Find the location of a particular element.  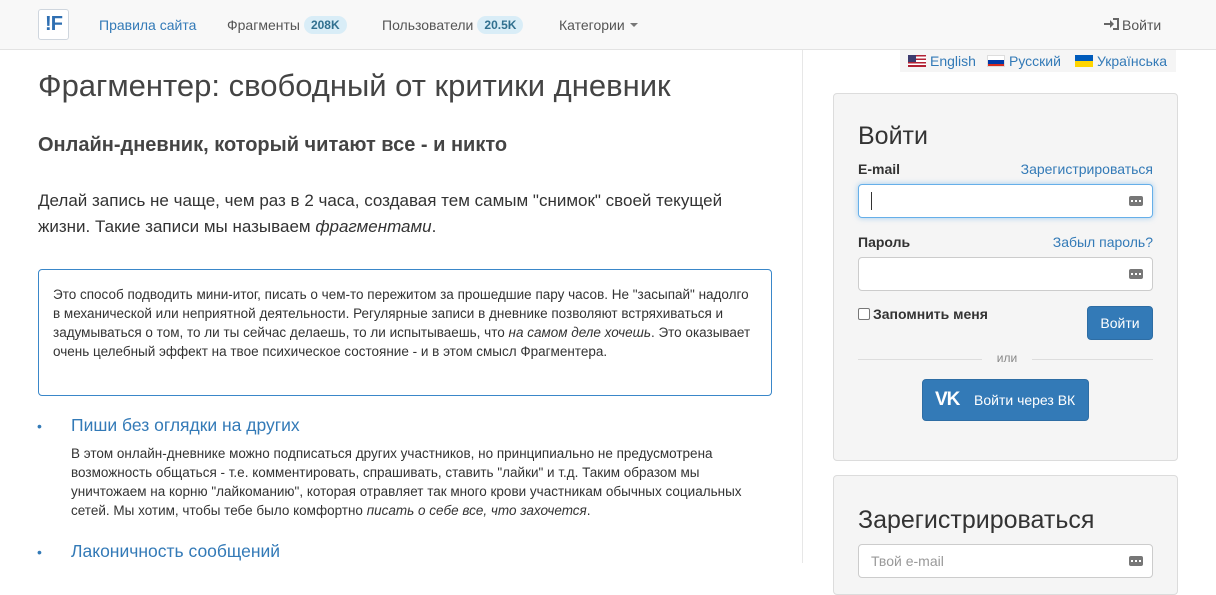

forgot-password-link: Забыл пароль? is located at coordinates (1103, 242).